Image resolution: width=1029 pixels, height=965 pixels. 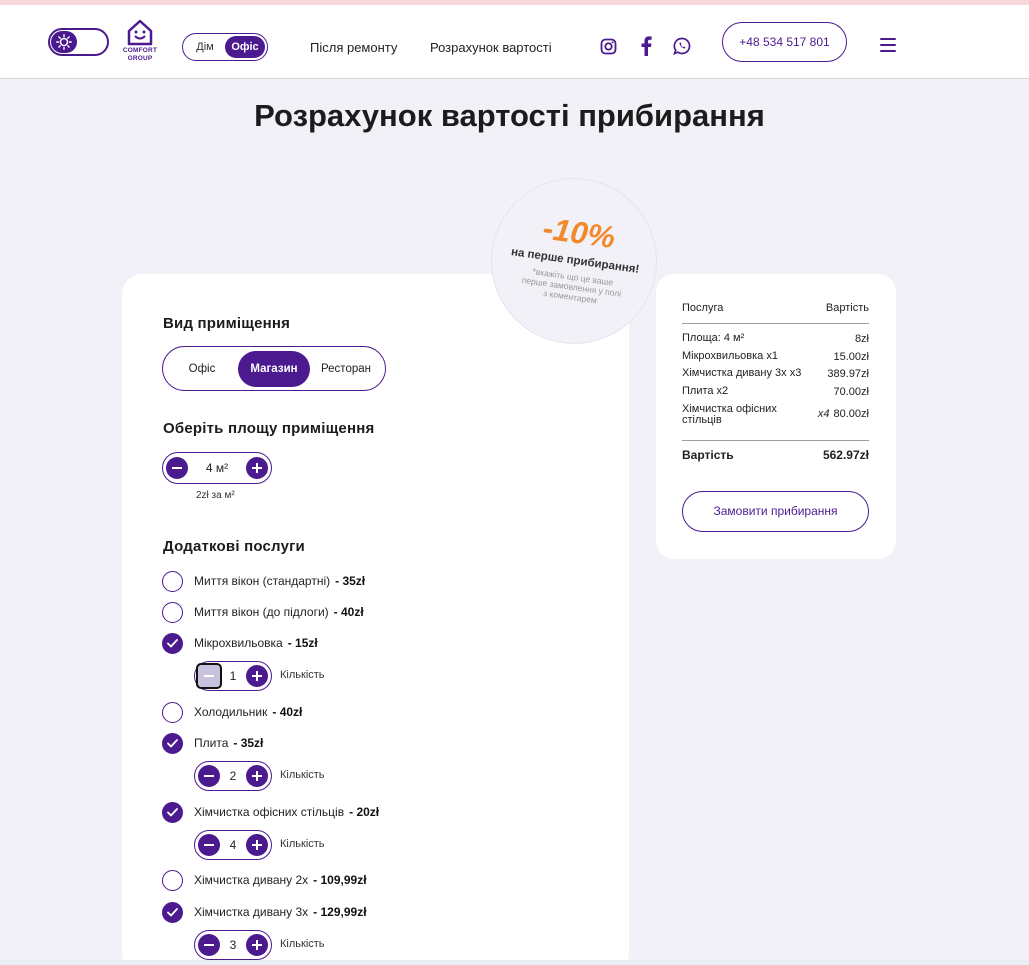 What do you see at coordinates (851, 392) in the screenshot?
I see `summary-row-cost: 70.00zł` at bounding box center [851, 392].